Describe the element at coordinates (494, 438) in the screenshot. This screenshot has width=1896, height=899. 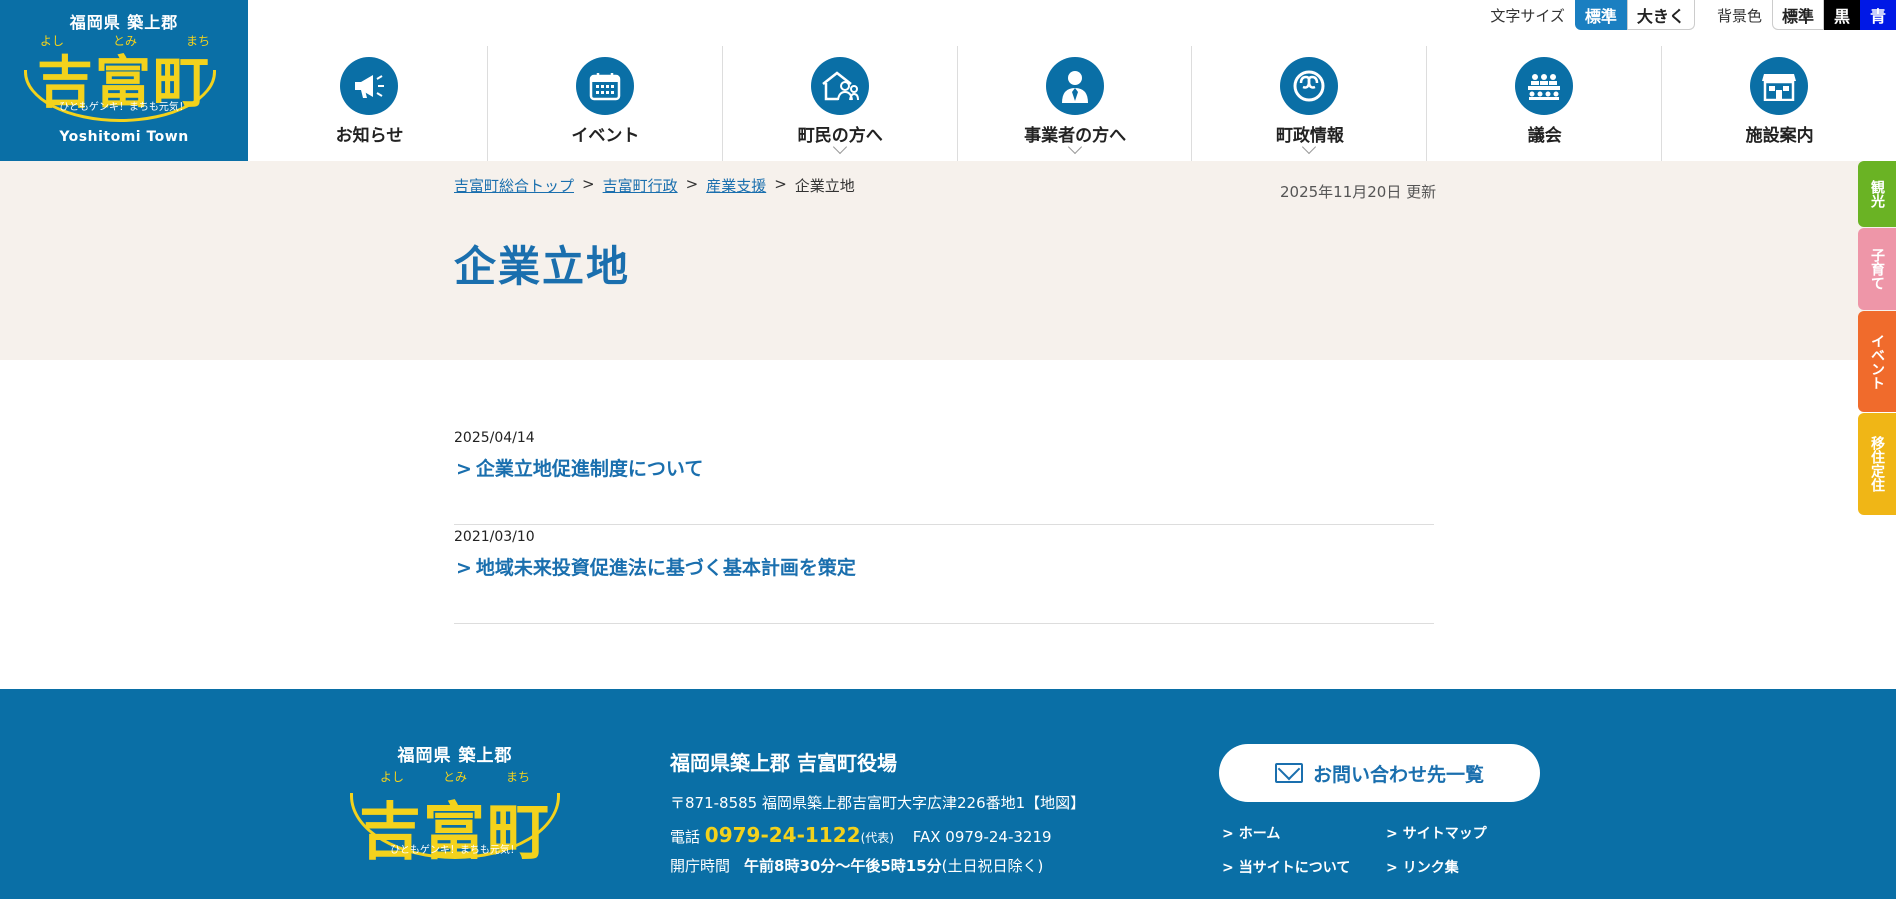
I see `entry-date: 2025/04/14` at that location.